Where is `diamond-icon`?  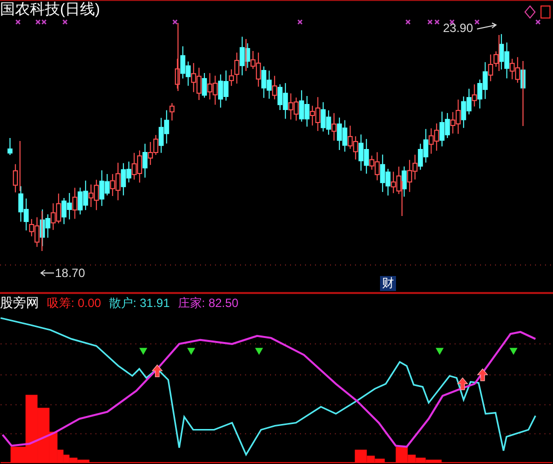
diamond-icon is located at coordinates (530, 12).